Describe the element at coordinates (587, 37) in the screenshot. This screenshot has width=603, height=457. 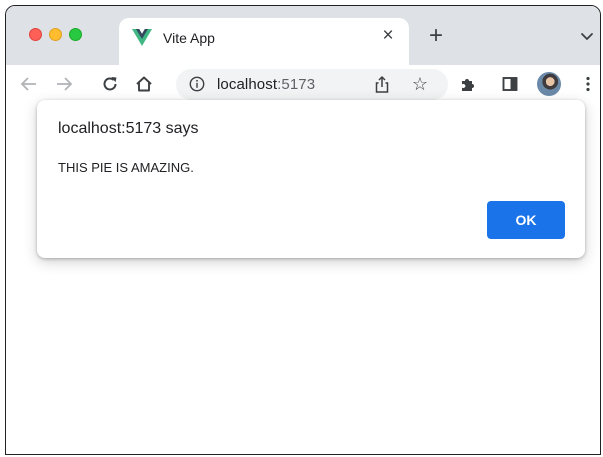
I see `chevron-down-icon` at that location.